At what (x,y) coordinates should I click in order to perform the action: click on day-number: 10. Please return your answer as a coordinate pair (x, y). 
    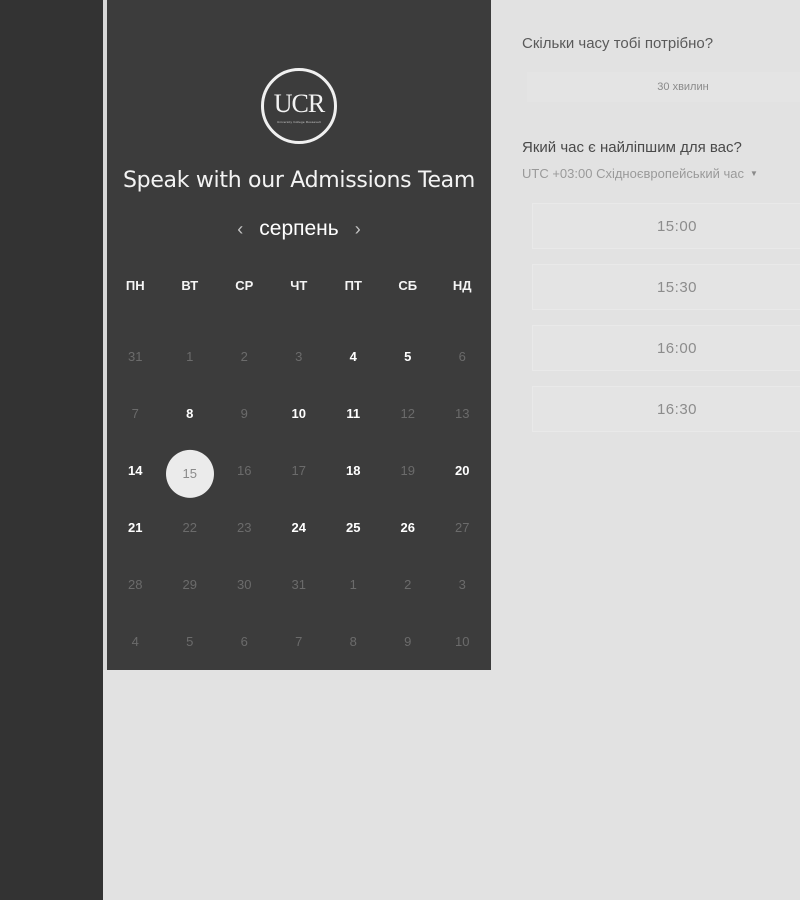
    Looking at the image, I should click on (462, 641).